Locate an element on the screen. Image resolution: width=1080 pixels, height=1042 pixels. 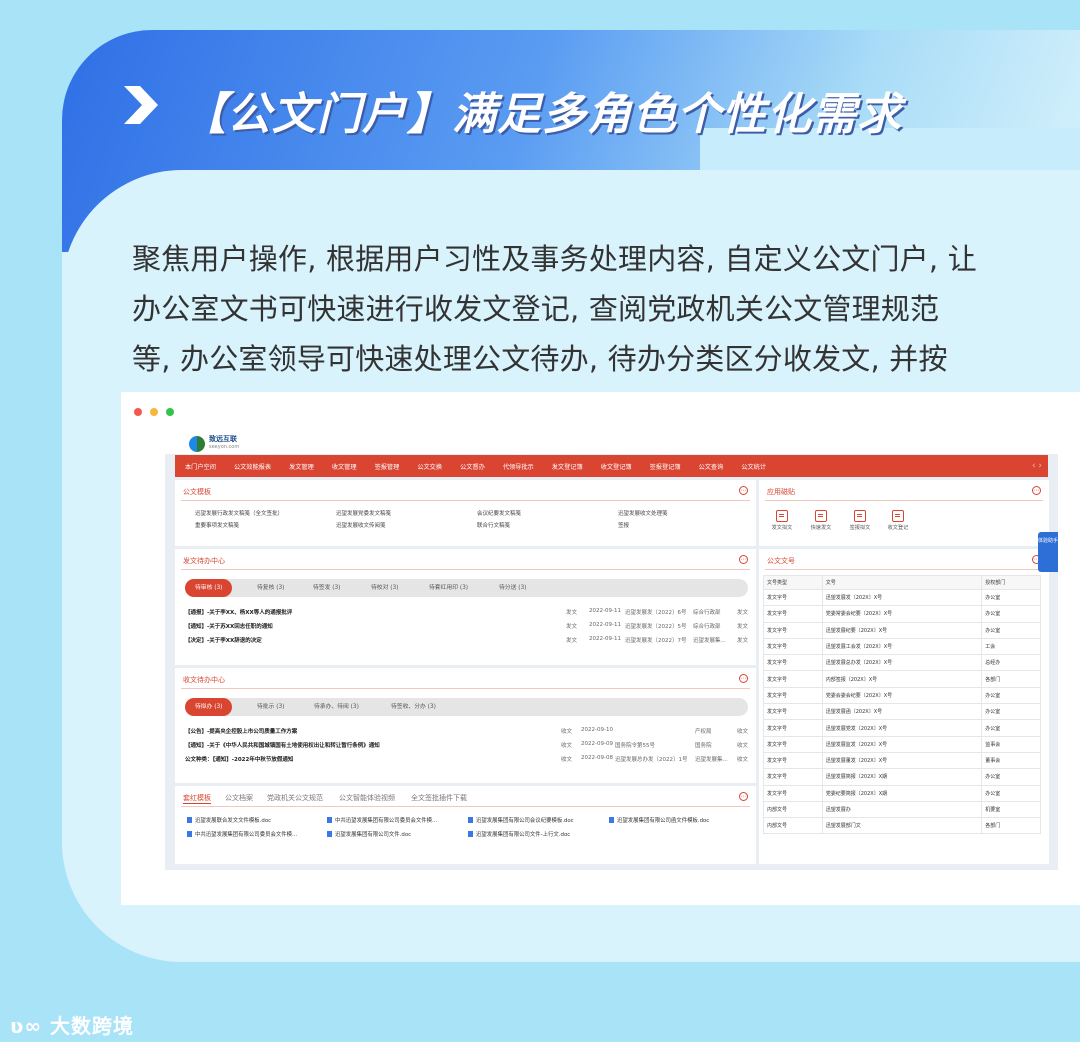
panel-title: 收文待办中心 is located at coordinates (204, 680).